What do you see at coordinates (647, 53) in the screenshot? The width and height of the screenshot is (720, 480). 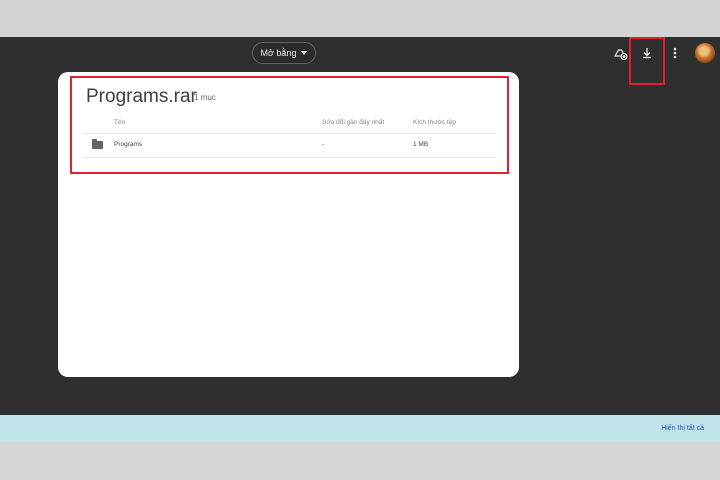 I see `download-icon` at bounding box center [647, 53].